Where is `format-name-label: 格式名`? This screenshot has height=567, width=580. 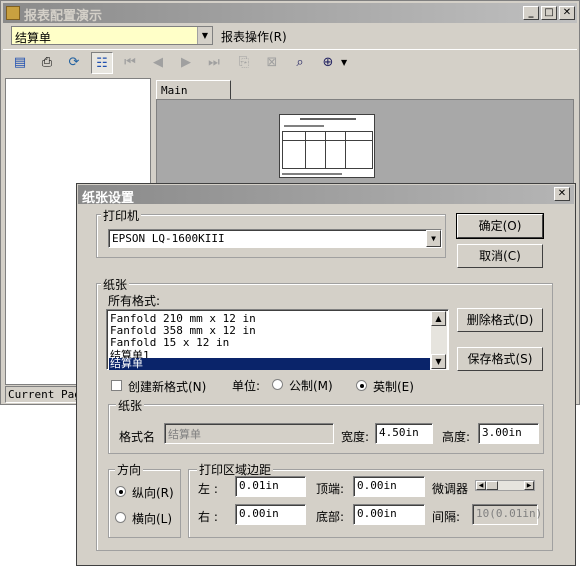
format-name-label: 格式名 is located at coordinates (137, 437).